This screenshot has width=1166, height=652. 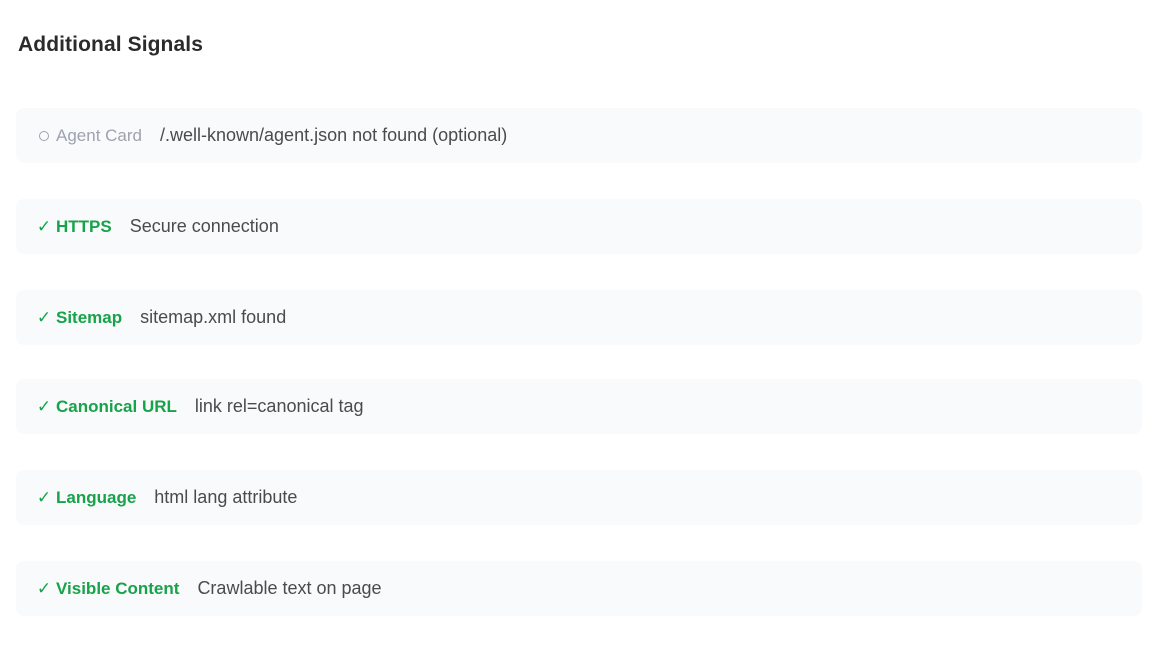 I want to click on signal-name: Canonical URL, so click(x=116, y=406).